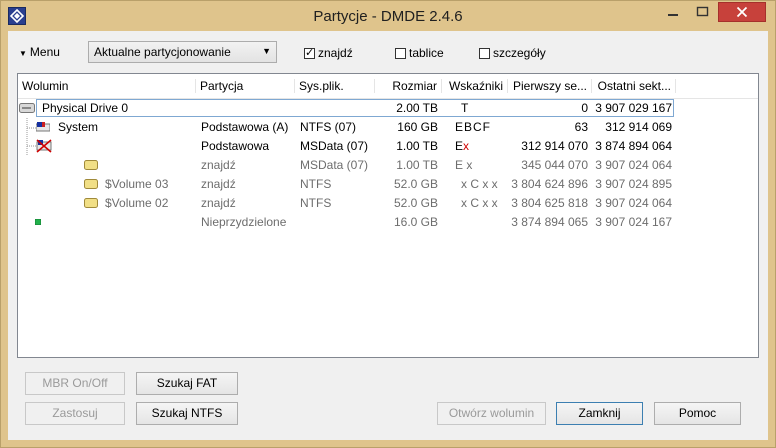  I want to click on find-checkbox-label: znajdź, so click(335, 53).